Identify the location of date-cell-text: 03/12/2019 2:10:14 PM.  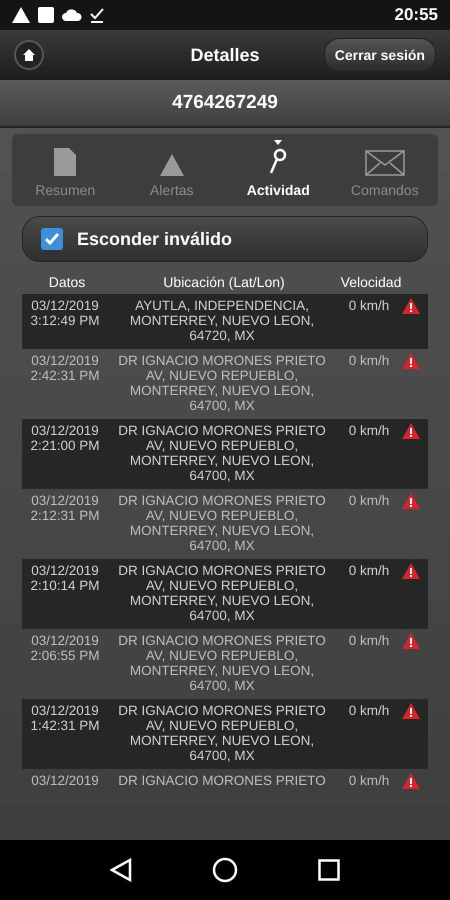
(65, 579).